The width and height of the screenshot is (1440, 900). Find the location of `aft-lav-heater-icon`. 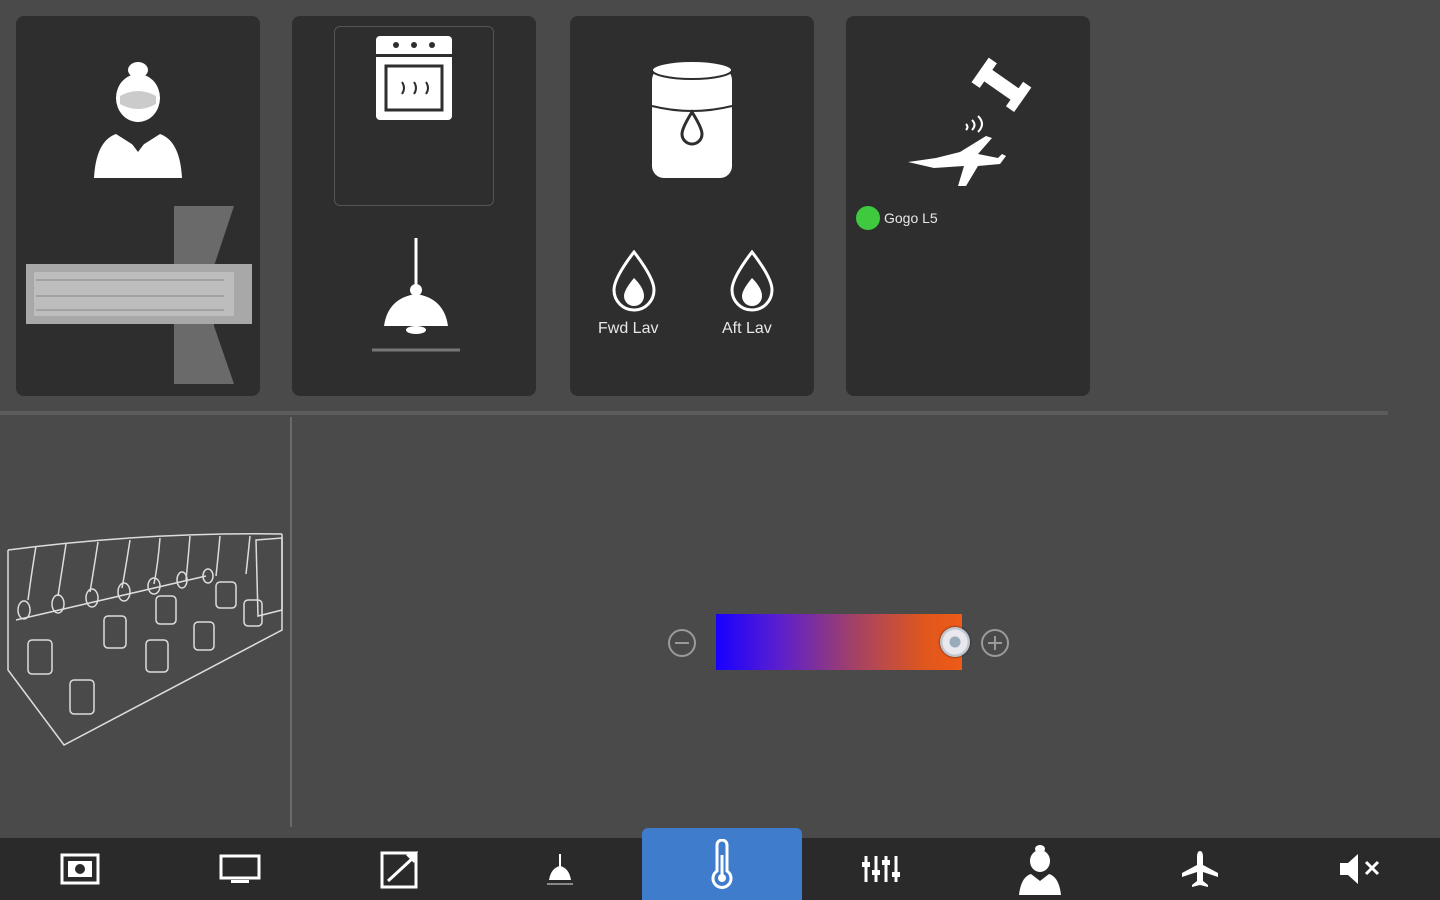

aft-lav-heater-icon is located at coordinates (752, 281).